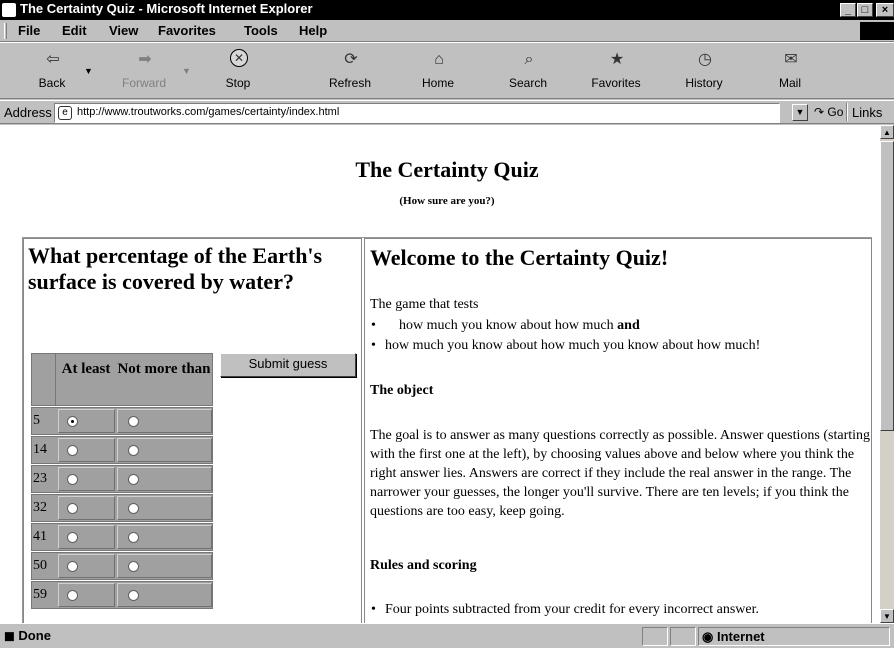 The width and height of the screenshot is (894, 648). What do you see at coordinates (447, 31) in the screenshot?
I see `menu-bar: File Edit View Favorites Tools Help` at bounding box center [447, 31].